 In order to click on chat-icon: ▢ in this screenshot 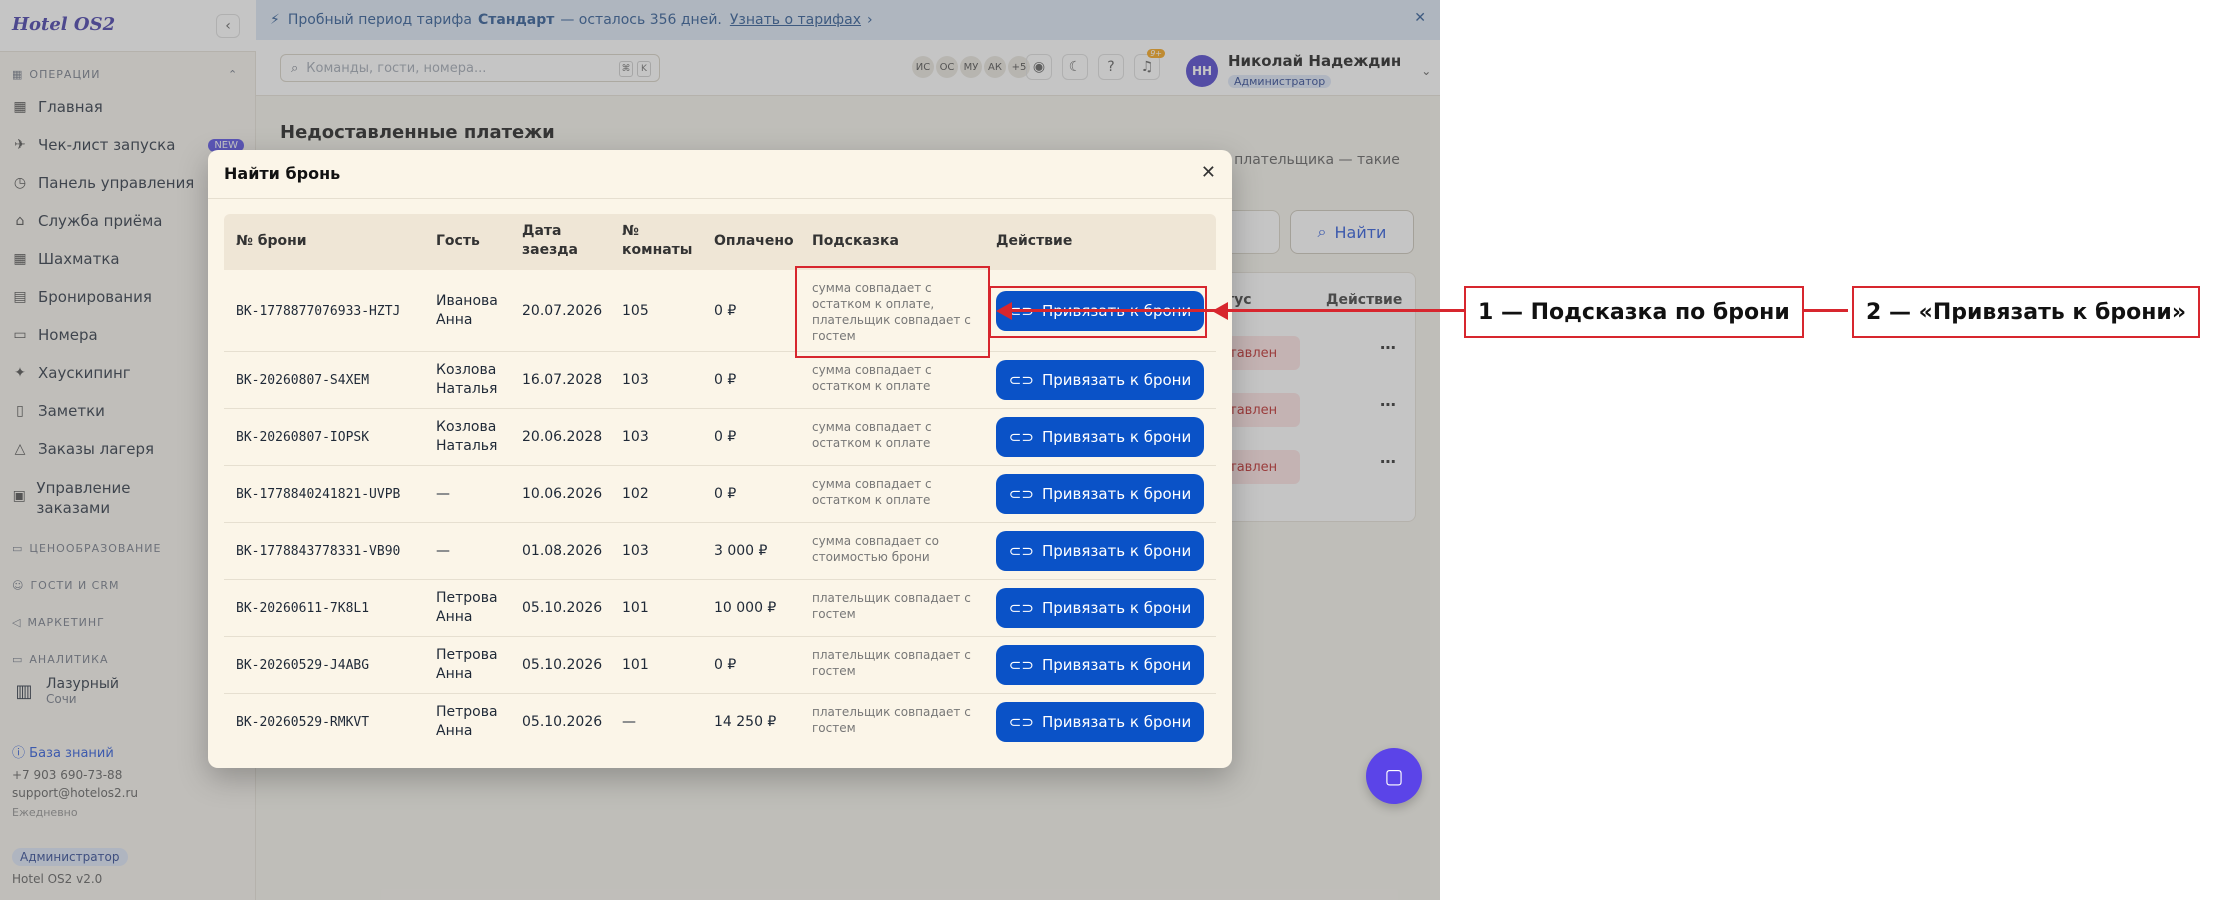, I will do `click(1394, 776)`.